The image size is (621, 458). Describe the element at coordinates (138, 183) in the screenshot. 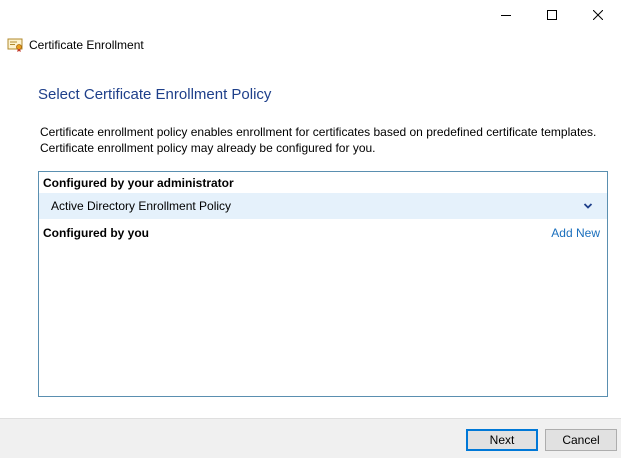

I see `admin-section-header: Configured by your administrator` at that location.